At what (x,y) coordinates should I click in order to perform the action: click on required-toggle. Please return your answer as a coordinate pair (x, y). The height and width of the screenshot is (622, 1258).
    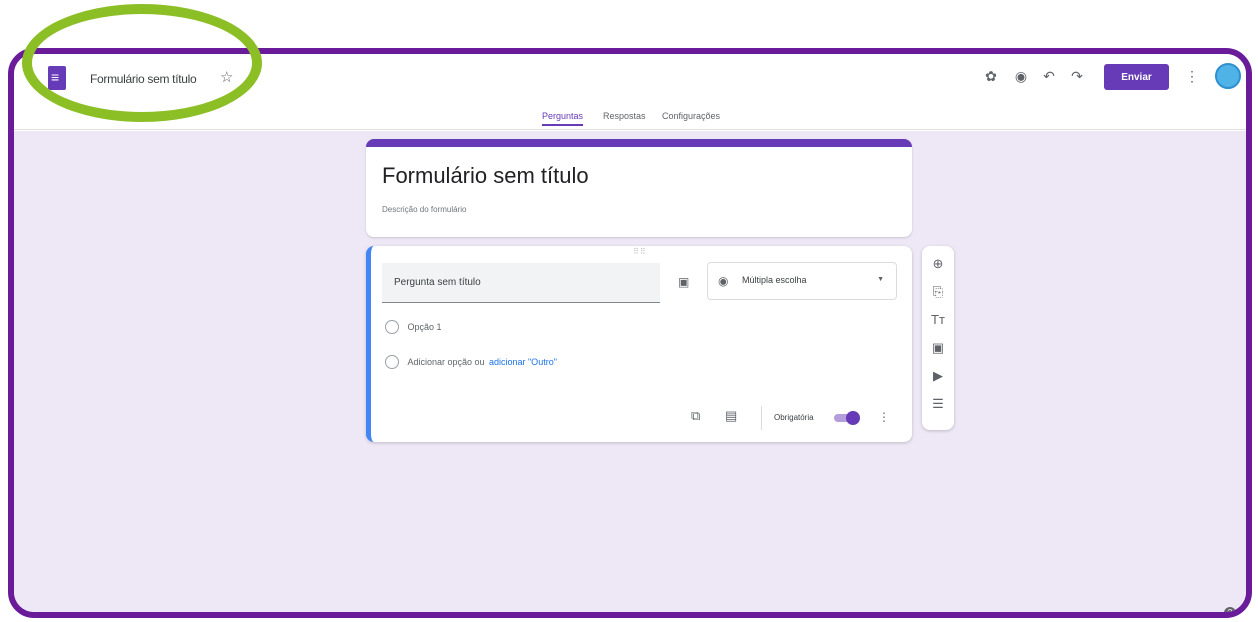
    Looking at the image, I should click on (847, 418).